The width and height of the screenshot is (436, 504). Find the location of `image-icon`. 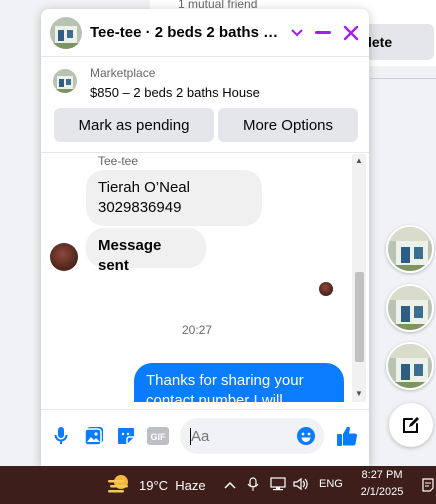

image-icon is located at coordinates (94, 436).